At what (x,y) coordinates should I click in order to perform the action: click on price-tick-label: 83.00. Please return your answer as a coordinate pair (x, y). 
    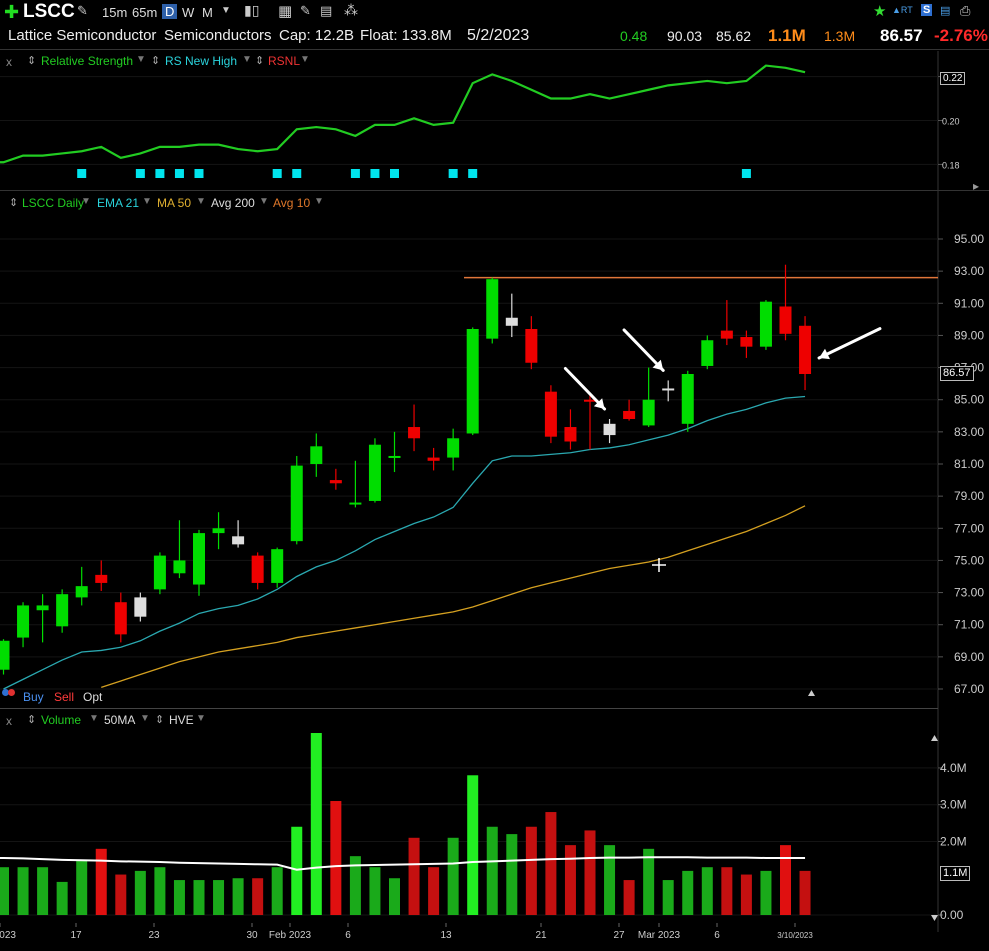
    Looking at the image, I should click on (969, 432).